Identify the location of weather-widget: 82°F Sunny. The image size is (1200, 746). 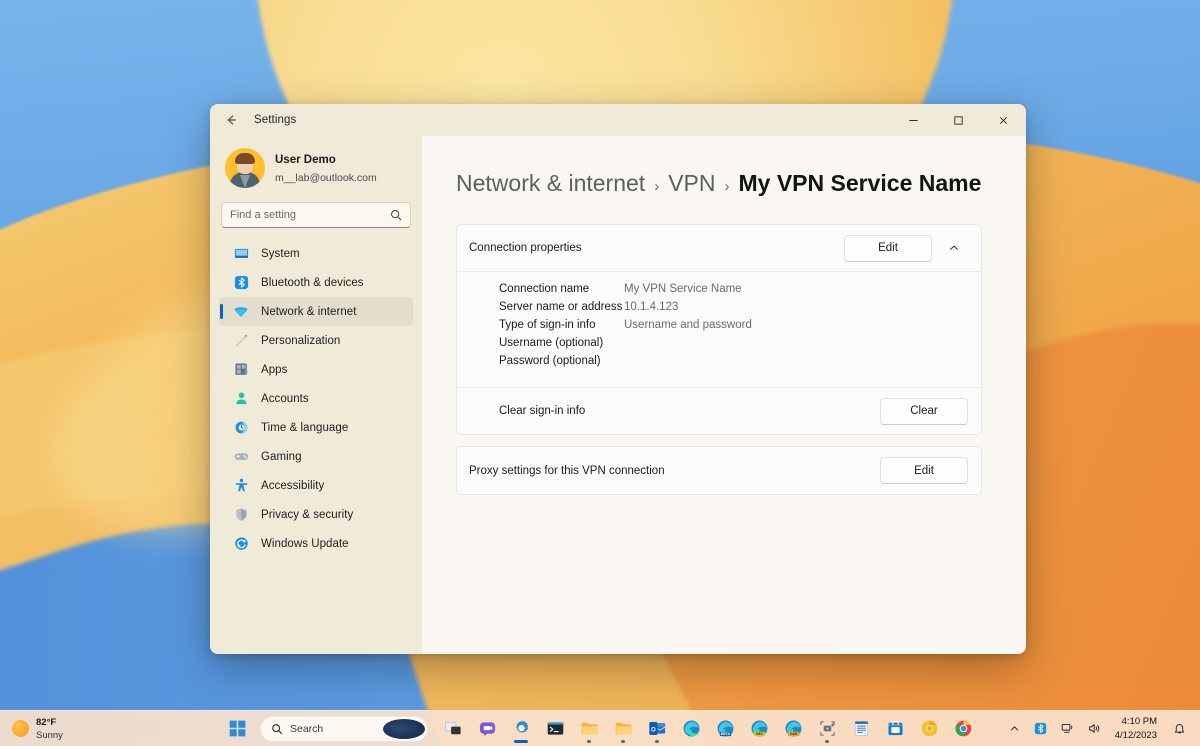
(36, 729).